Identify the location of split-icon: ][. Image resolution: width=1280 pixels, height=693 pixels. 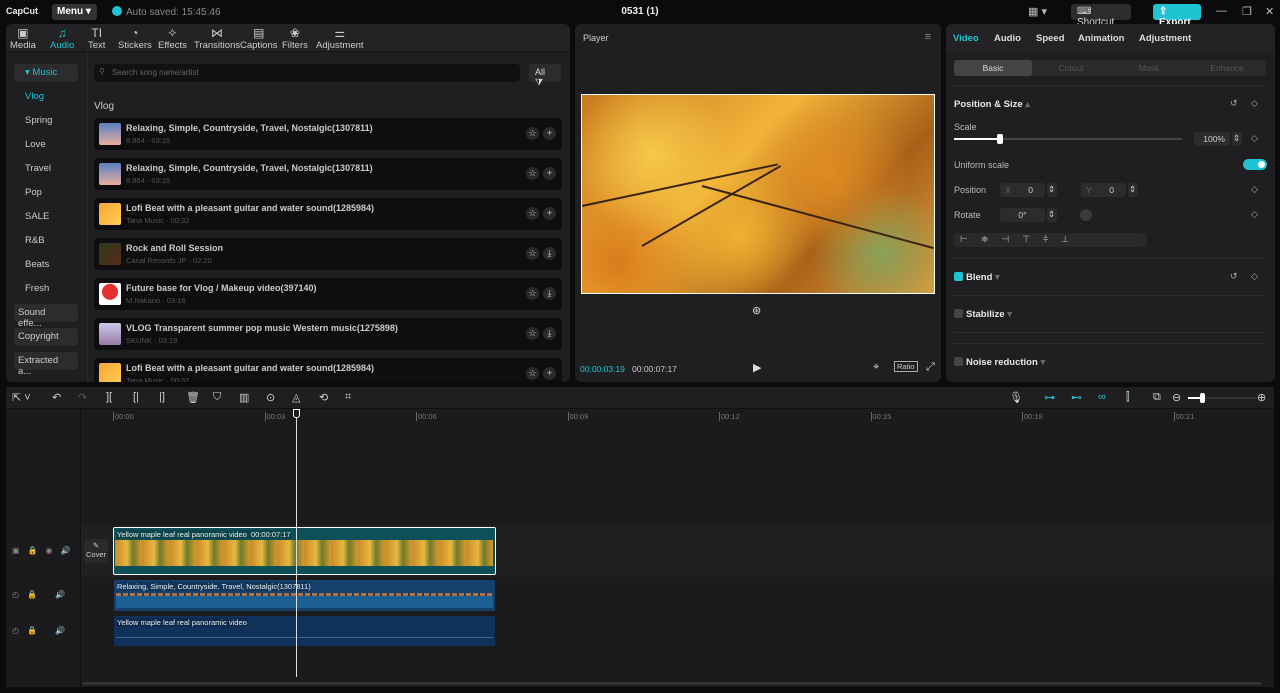
(109, 397).